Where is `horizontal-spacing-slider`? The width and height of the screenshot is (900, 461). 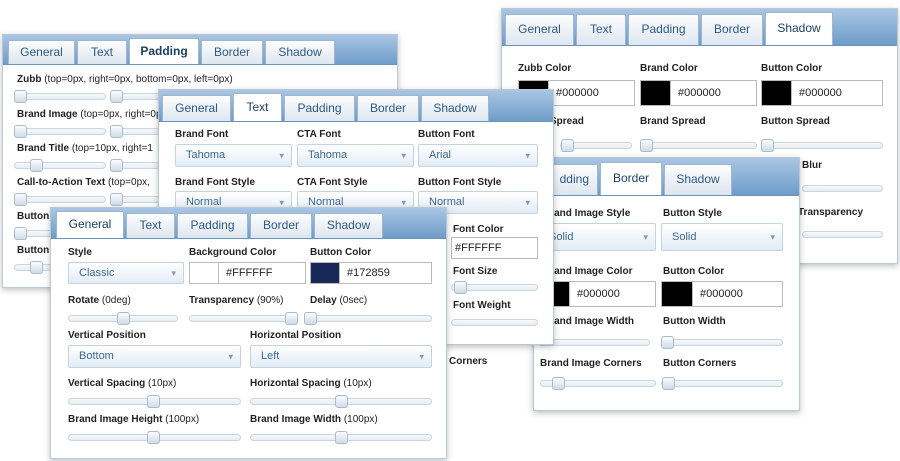
horizontal-spacing-slider is located at coordinates (341, 401).